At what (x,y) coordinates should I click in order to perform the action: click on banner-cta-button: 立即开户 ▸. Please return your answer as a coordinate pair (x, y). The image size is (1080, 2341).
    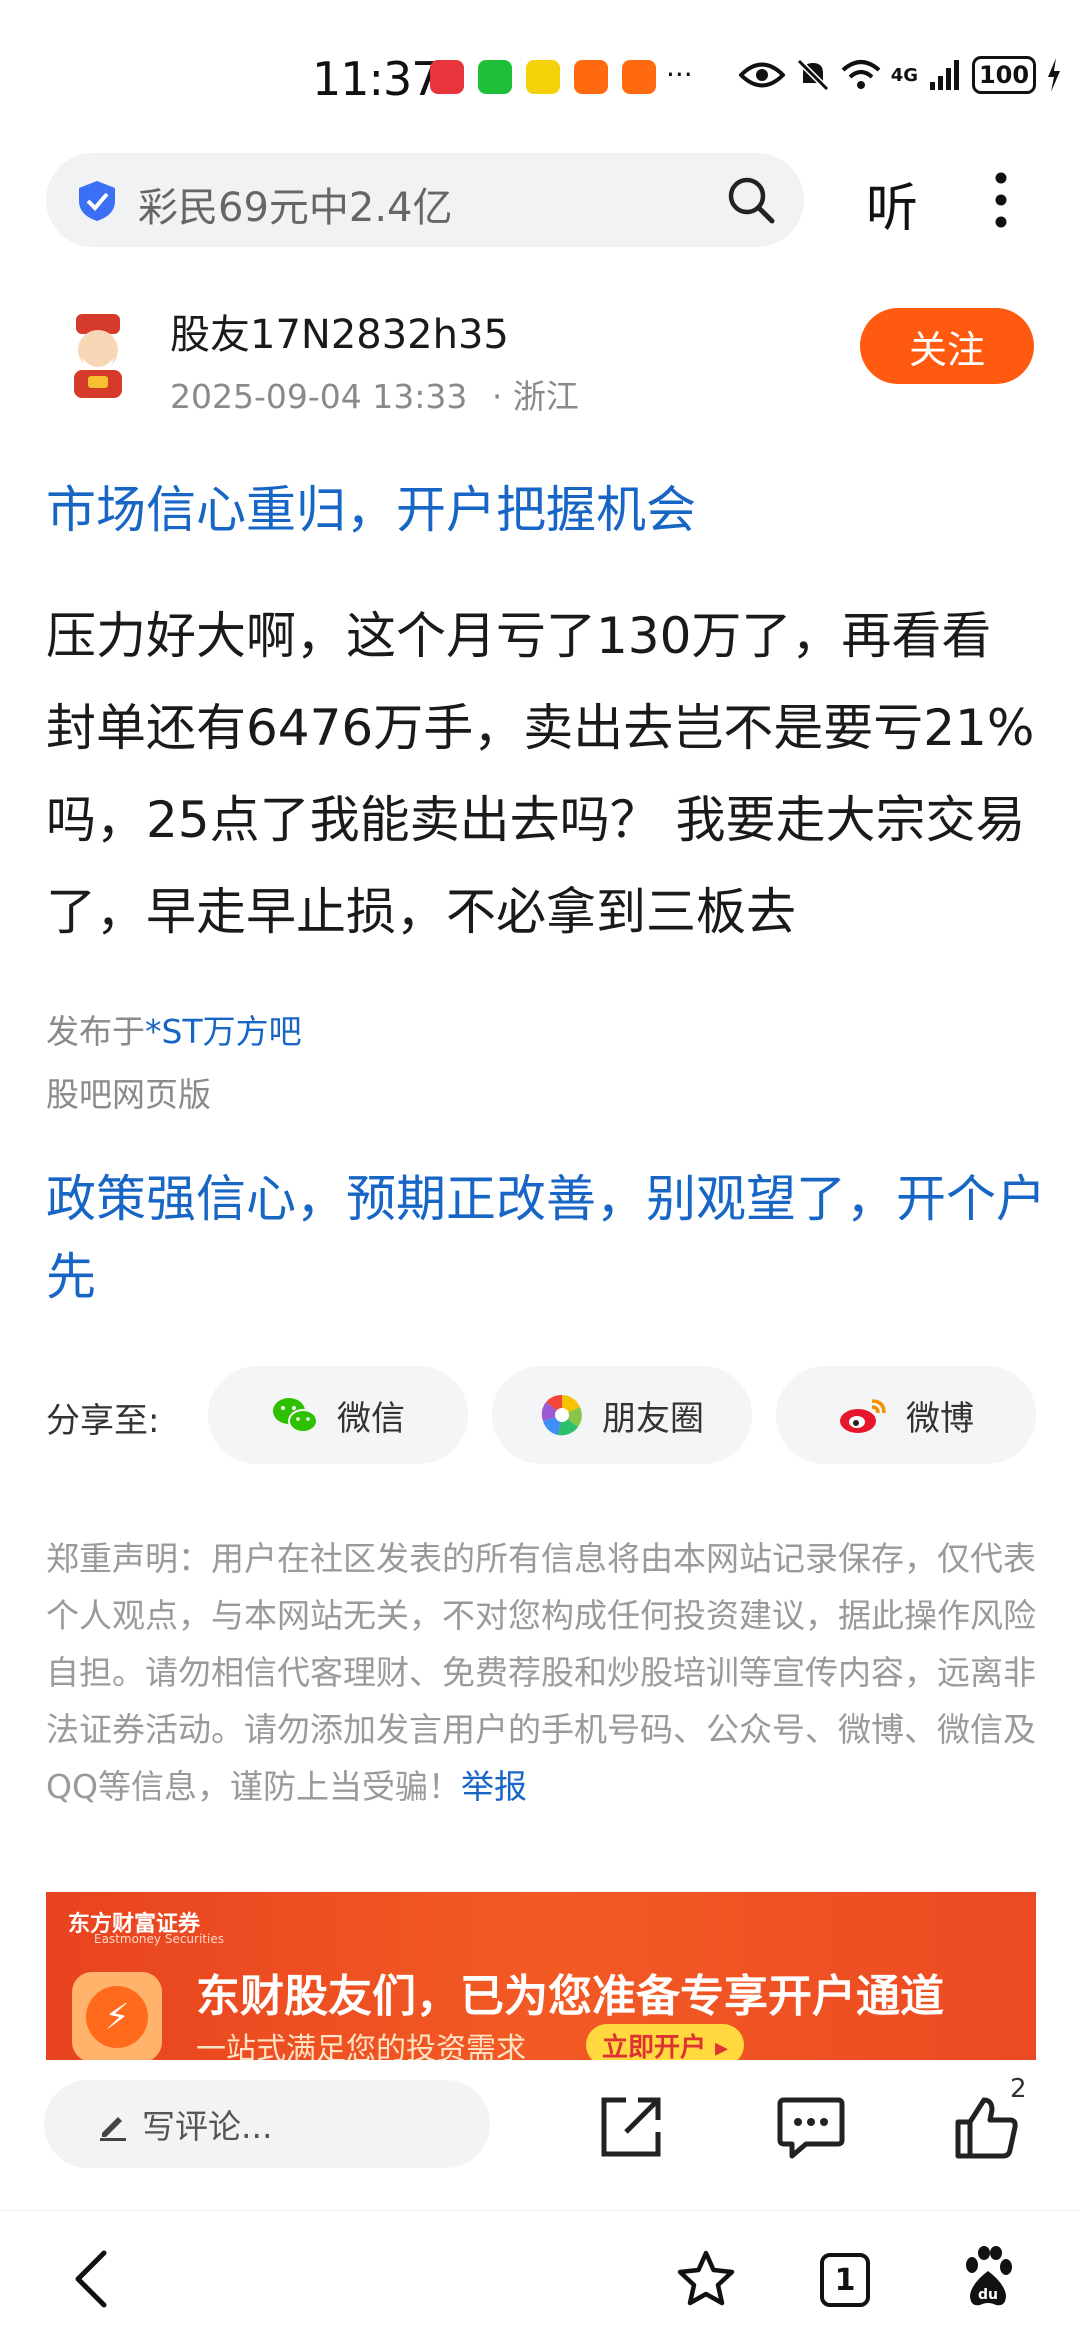
    Looking at the image, I should click on (665, 2042).